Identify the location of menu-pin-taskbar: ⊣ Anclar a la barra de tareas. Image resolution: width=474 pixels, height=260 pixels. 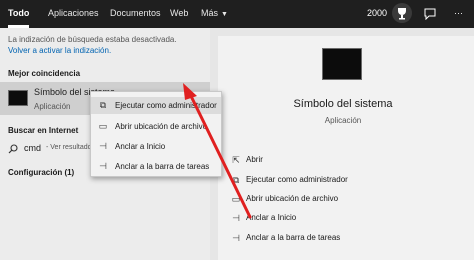
(156, 166).